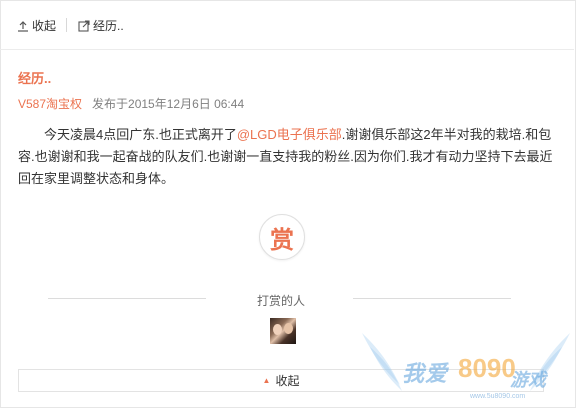 The image size is (576, 408). What do you see at coordinates (108, 26) in the screenshot?
I see `origin-link-label: 经历..` at bounding box center [108, 26].